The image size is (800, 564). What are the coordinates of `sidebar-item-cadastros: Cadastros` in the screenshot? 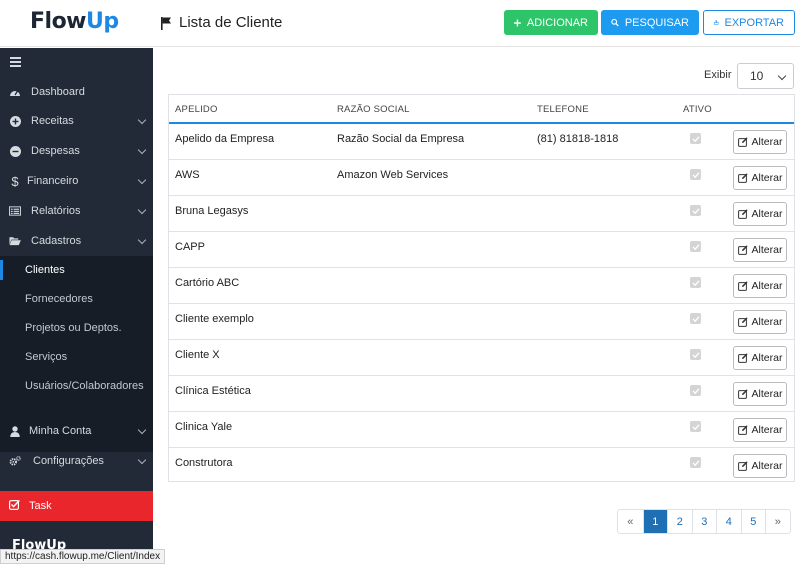 It's located at (76, 241).